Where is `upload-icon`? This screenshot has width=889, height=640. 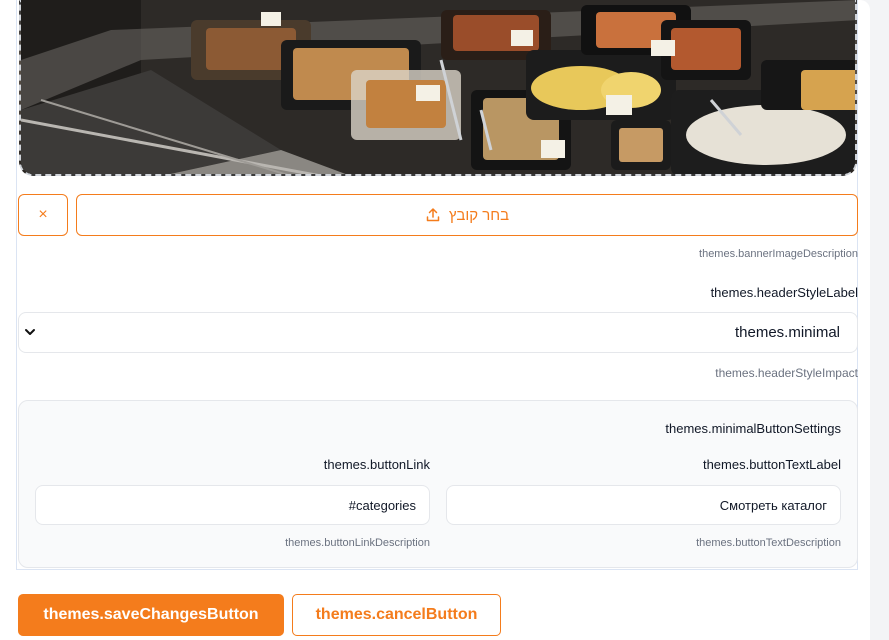
upload-icon is located at coordinates (433, 215).